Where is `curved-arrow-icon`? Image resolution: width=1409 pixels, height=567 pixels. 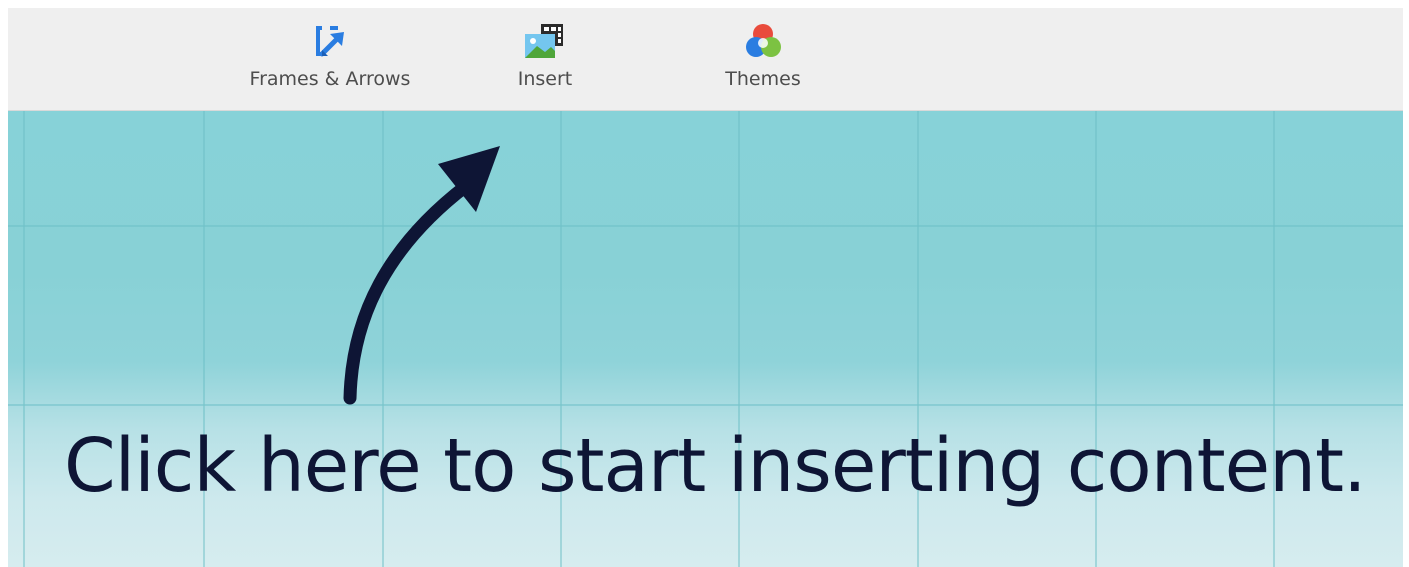
curved-arrow-icon is located at coordinates (421, 275).